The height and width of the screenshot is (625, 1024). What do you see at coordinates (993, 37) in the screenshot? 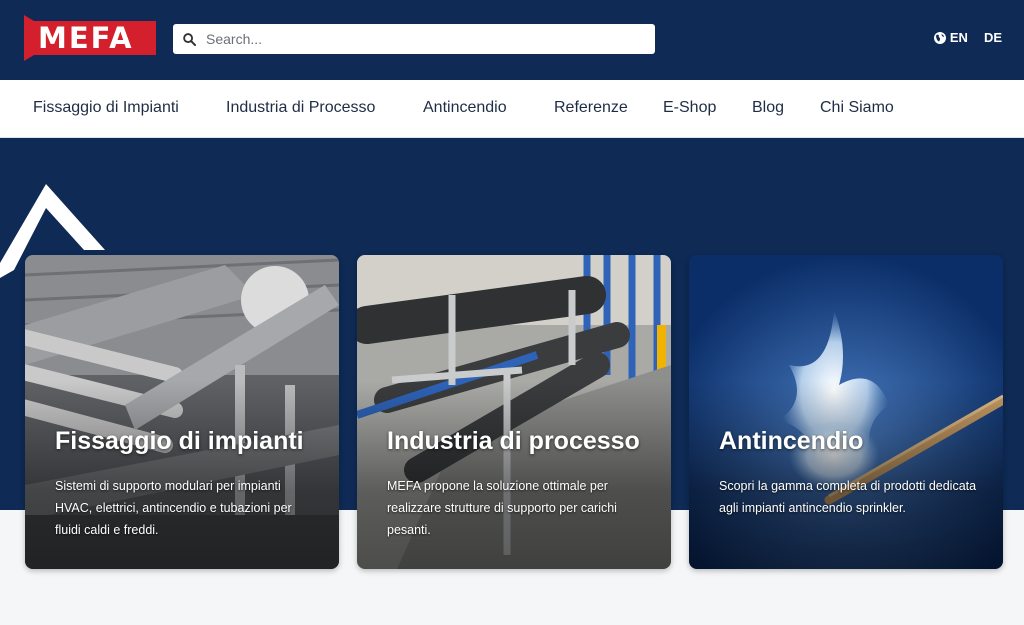
I see `language-de-link: DE` at bounding box center [993, 37].